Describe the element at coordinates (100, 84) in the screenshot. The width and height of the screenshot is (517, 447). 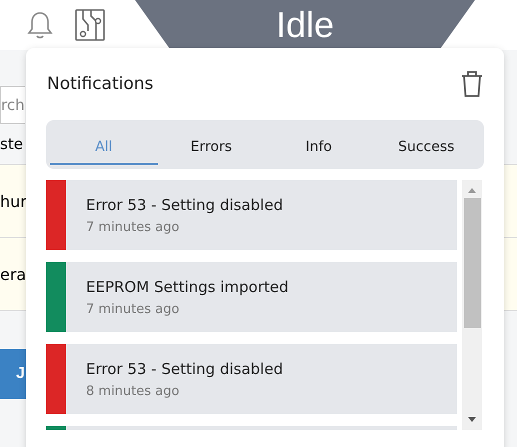
I see `panel-title: Notifications` at that location.